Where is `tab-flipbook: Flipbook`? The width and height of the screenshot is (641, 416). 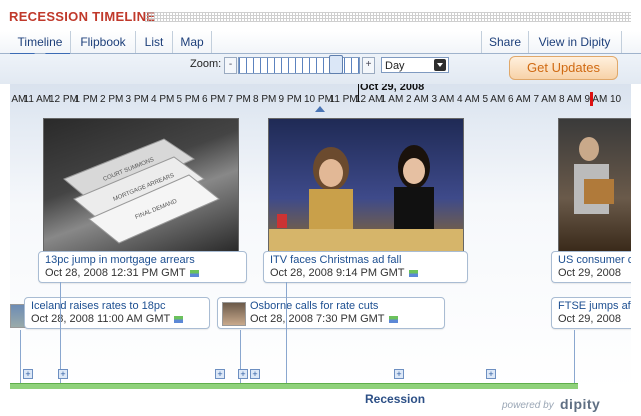
tab-flipbook: Flipbook is located at coordinates (103, 42).